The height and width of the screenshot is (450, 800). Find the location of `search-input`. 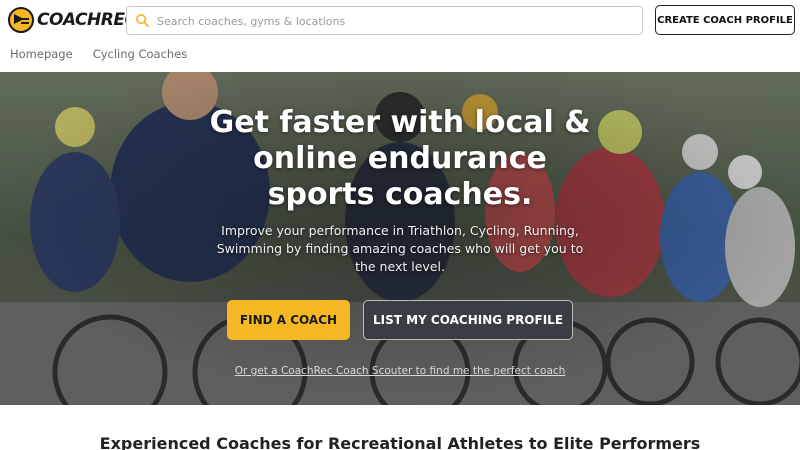

search-input is located at coordinates (392, 21).